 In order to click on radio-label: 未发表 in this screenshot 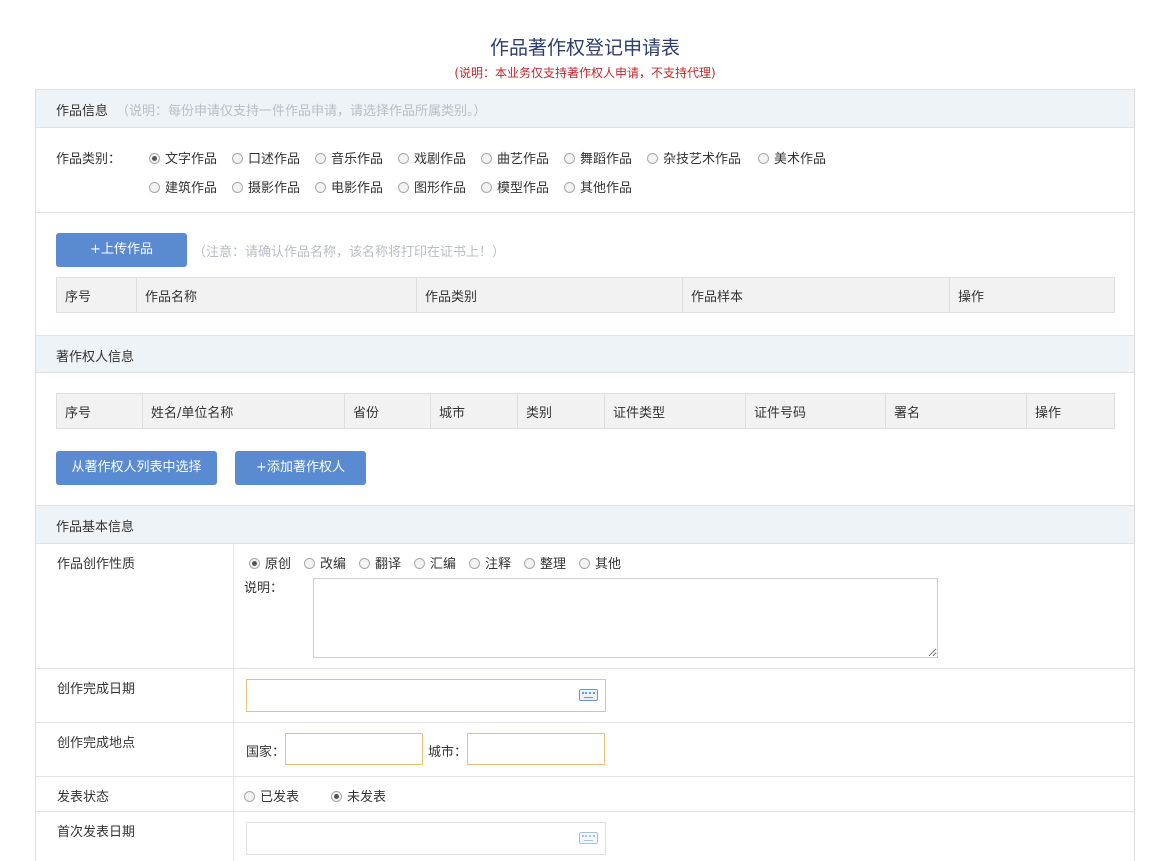, I will do `click(367, 797)`.